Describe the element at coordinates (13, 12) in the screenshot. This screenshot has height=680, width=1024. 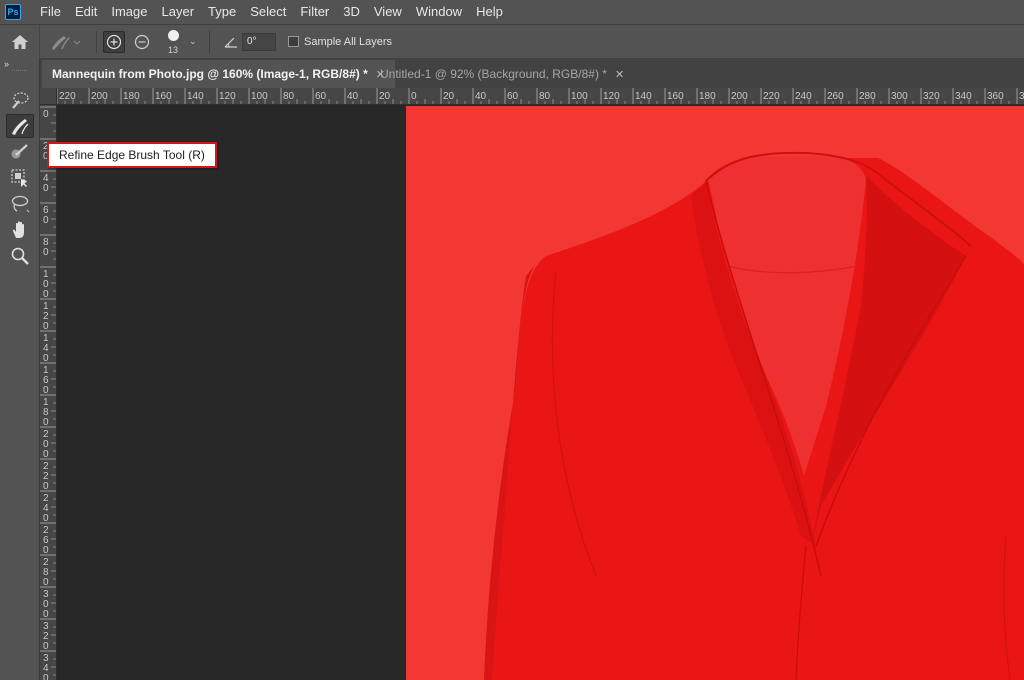
I see `photoshop-logo: Ps` at that location.